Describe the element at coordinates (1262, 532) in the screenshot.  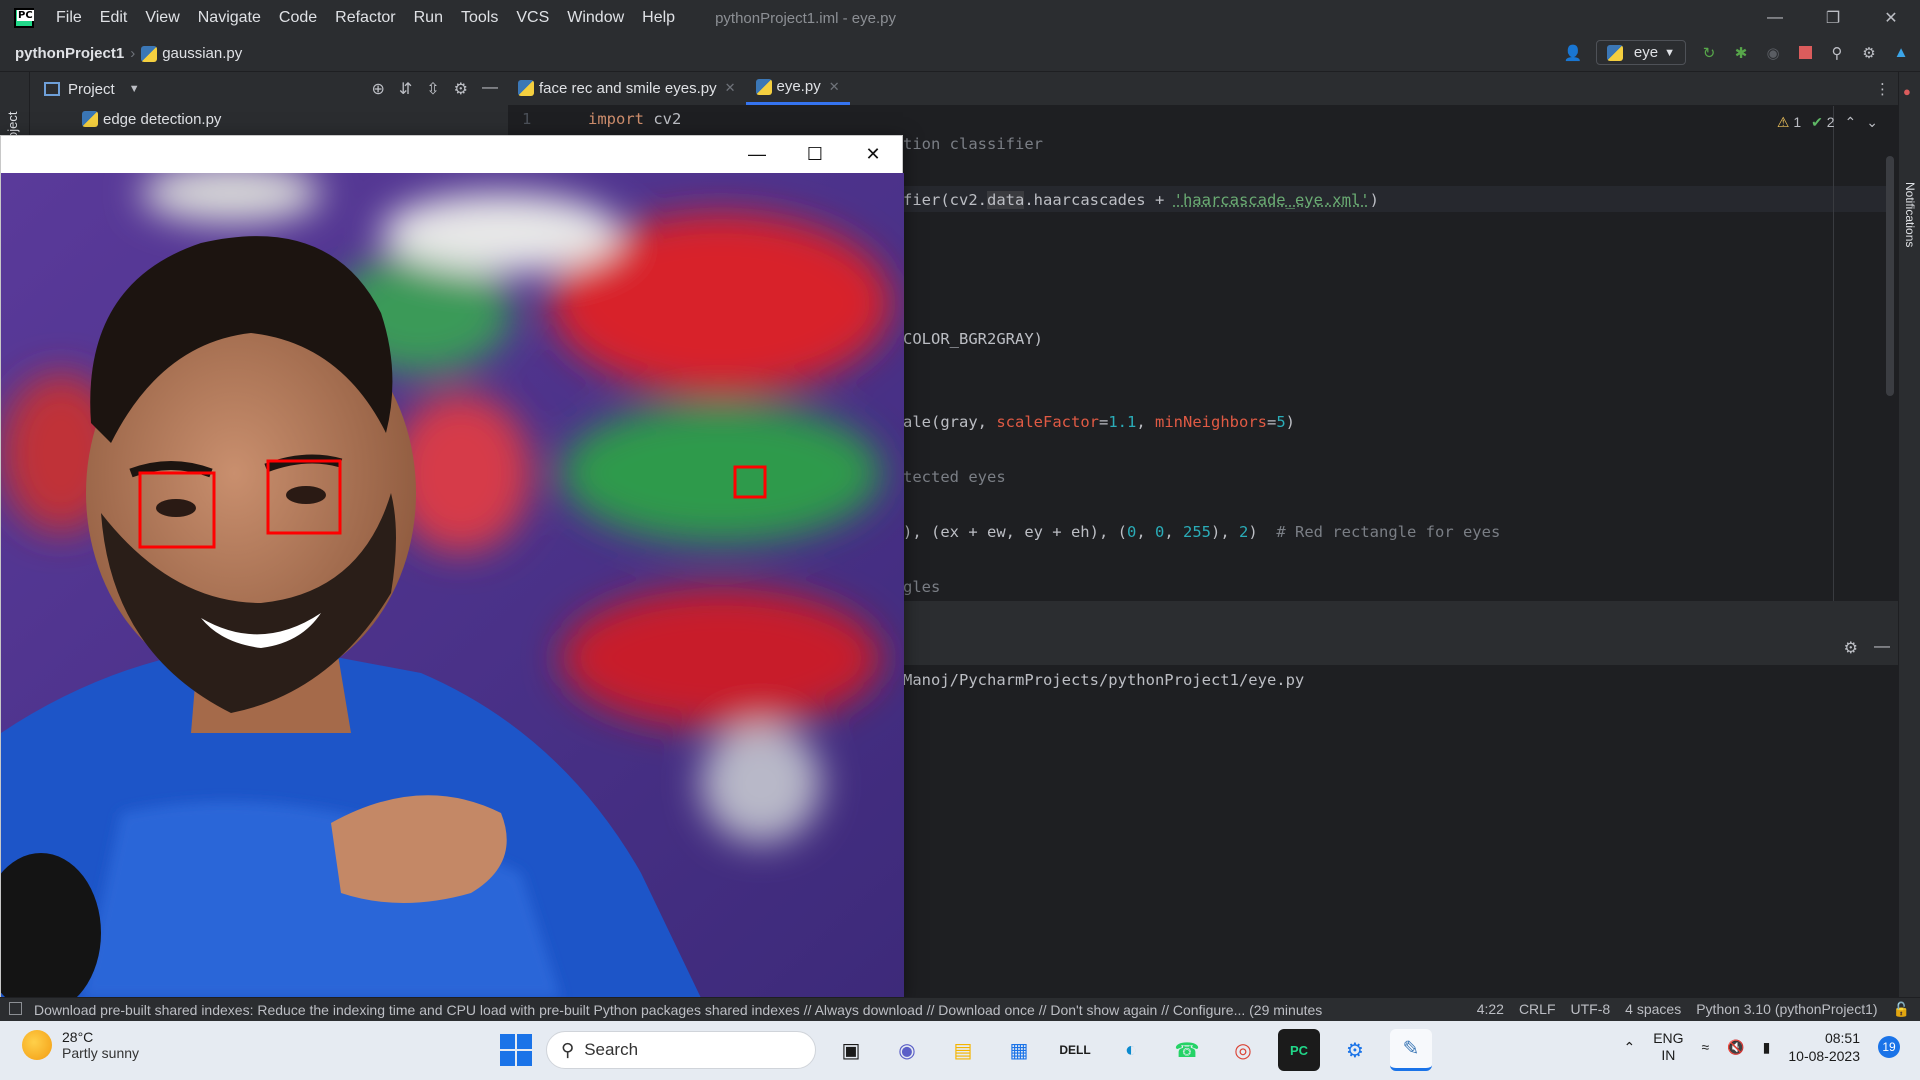
I see `code-token: )` at that location.